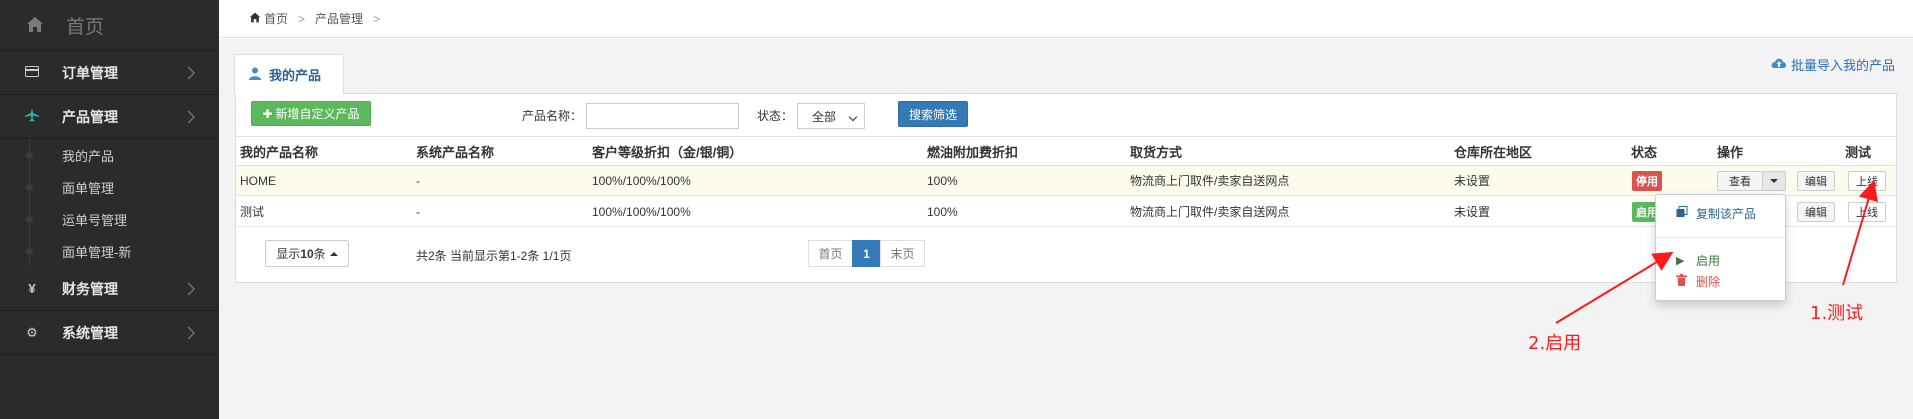 The width and height of the screenshot is (1913, 419). What do you see at coordinates (267, 113) in the screenshot?
I see `plus-icon: ✚` at bounding box center [267, 113].